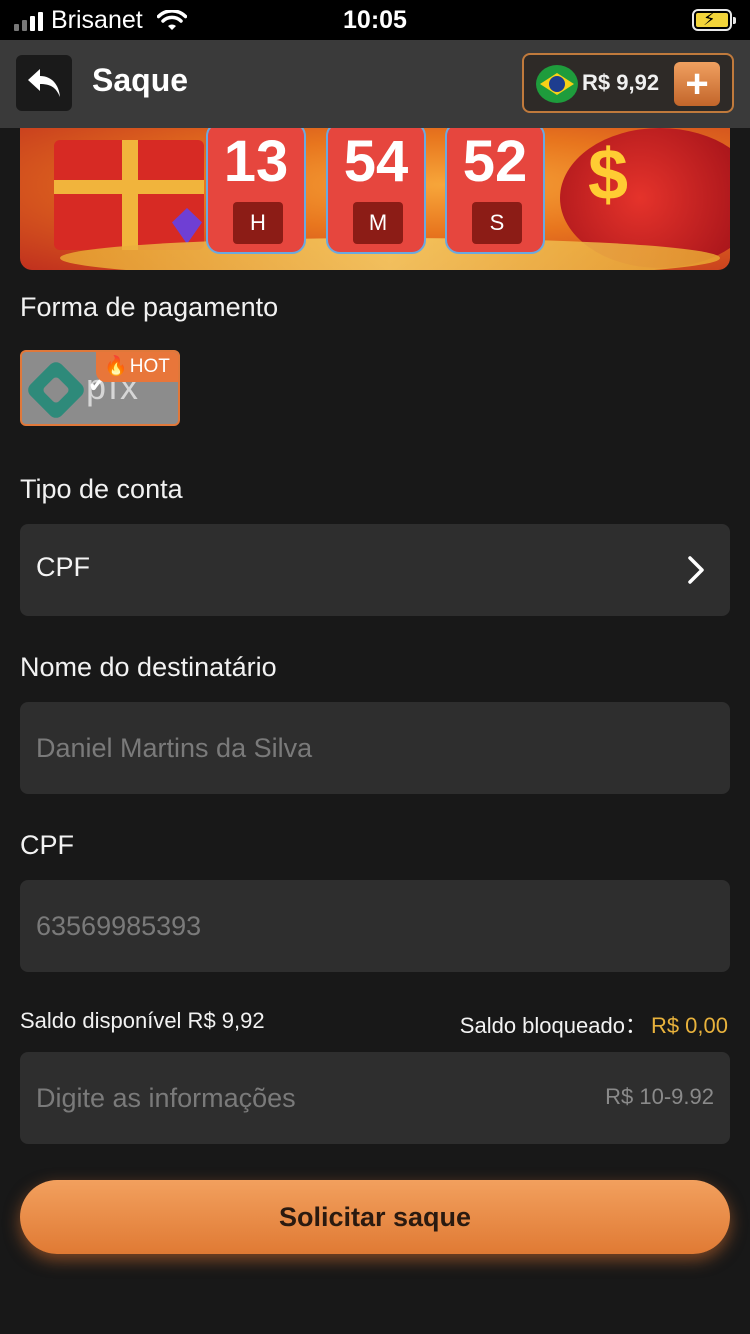 The image size is (750, 1334). I want to click on countdown-minutes: 54 M, so click(376, 191).